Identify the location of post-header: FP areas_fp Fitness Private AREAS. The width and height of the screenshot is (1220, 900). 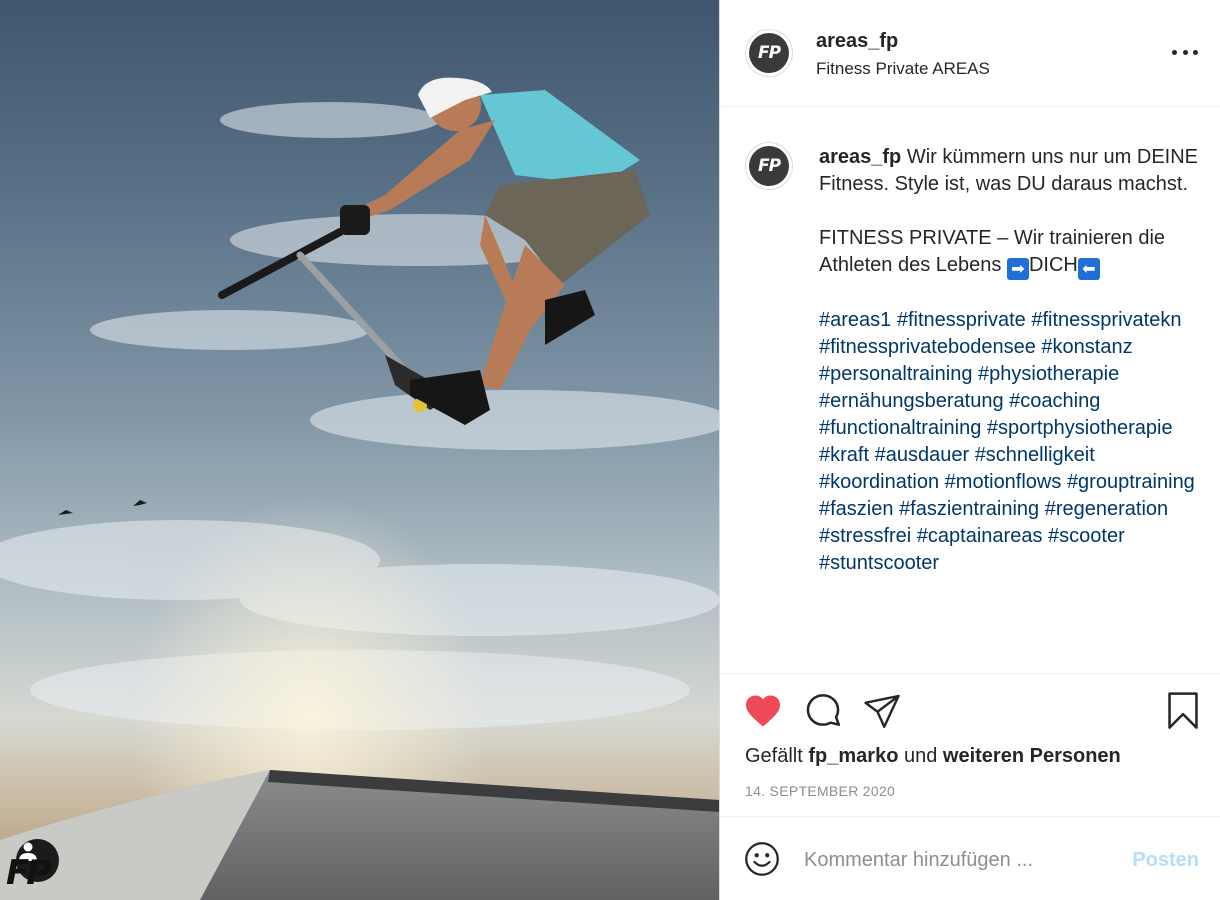
(970, 53).